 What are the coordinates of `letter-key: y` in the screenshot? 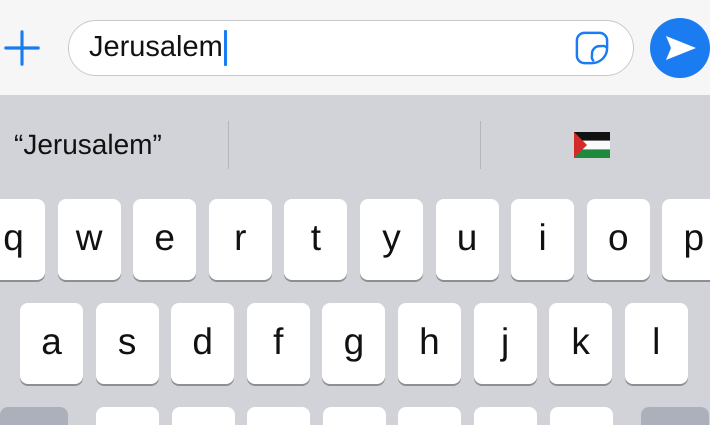 It's located at (391, 239).